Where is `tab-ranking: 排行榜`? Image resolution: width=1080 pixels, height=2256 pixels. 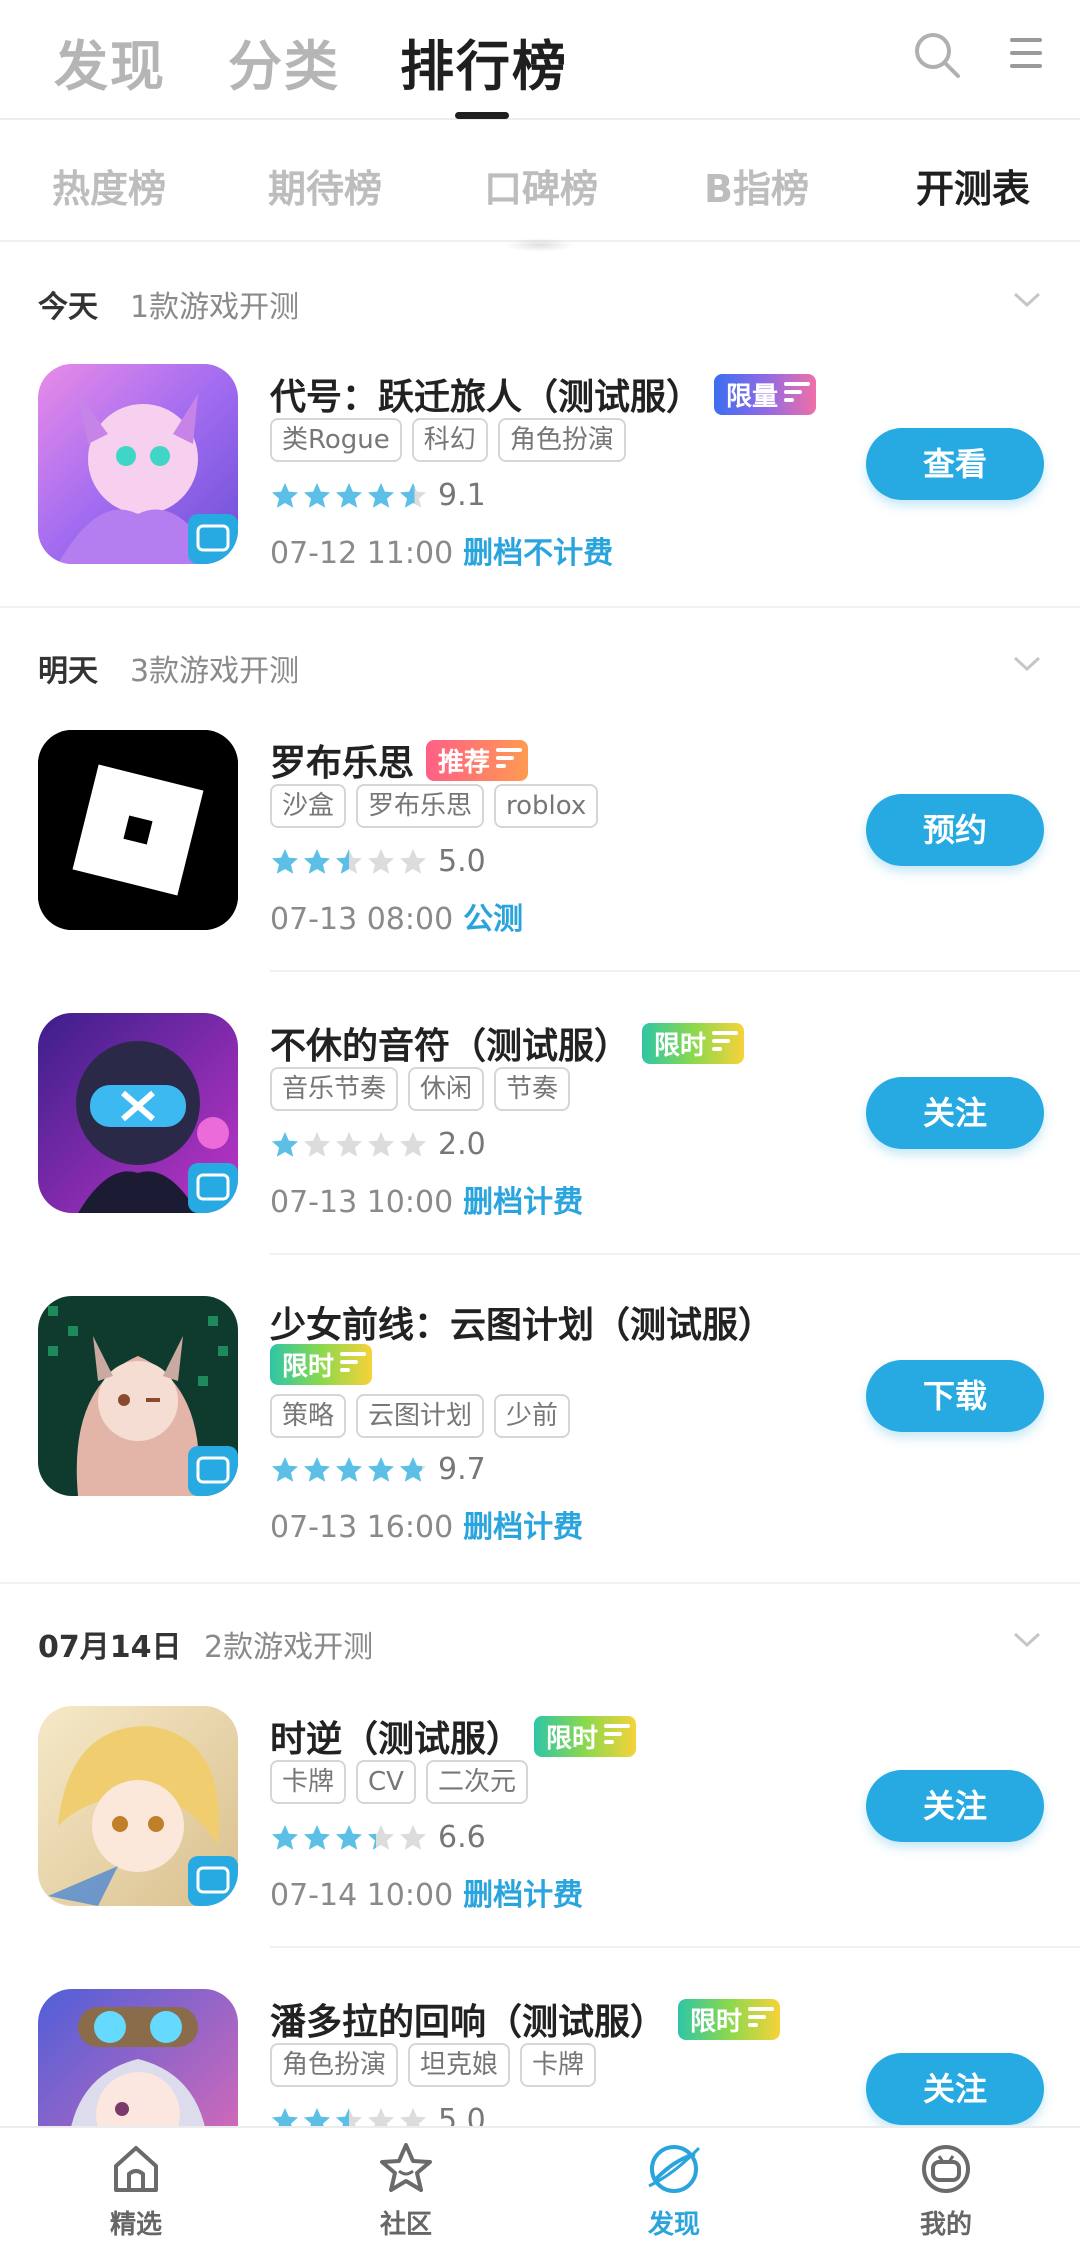 tab-ranking: 排行榜 is located at coordinates (484, 61).